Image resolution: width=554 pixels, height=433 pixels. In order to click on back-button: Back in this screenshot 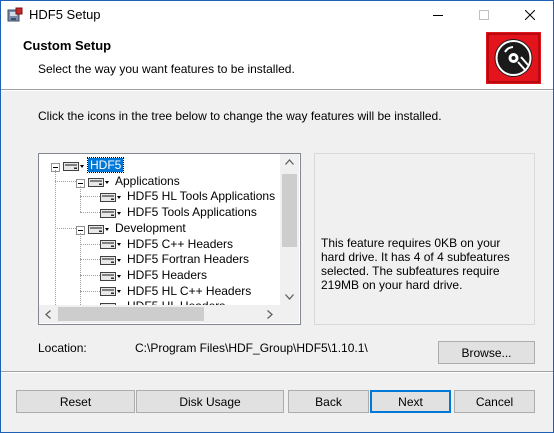, I will do `click(328, 401)`.